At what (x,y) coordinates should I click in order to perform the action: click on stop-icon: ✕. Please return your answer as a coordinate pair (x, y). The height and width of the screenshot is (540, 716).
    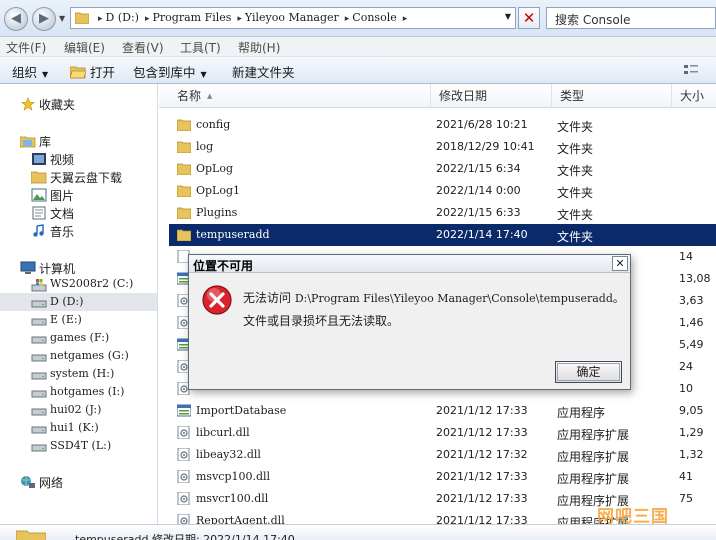
    Looking at the image, I should click on (529, 18).